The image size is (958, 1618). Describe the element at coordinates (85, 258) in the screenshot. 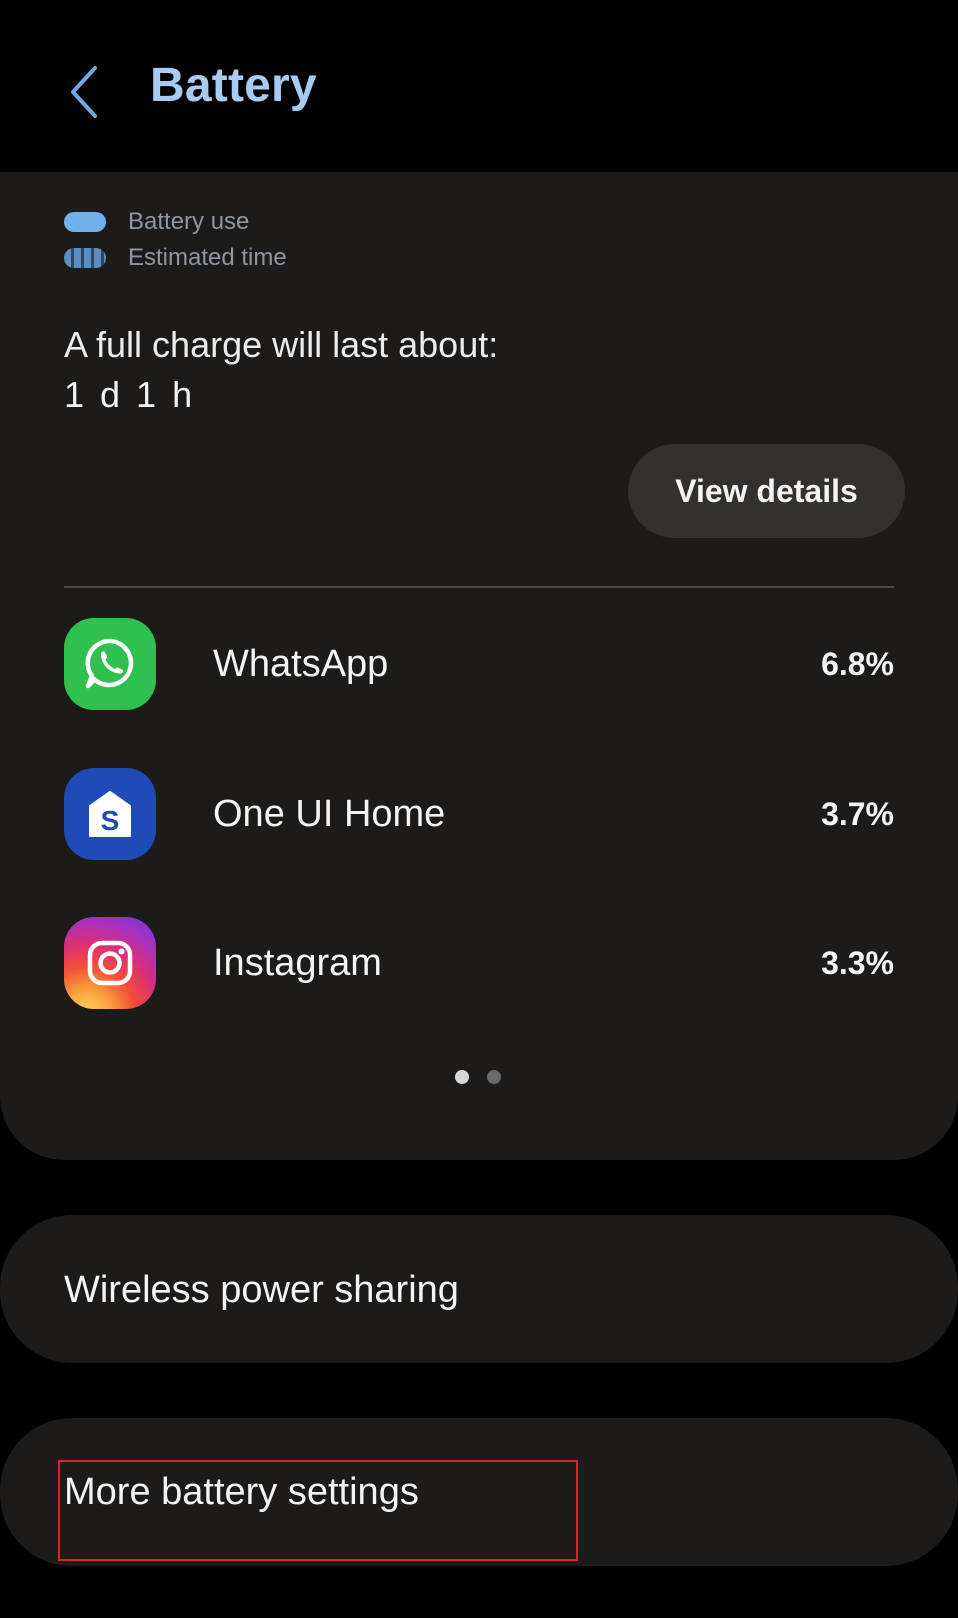

I see `legend-swatch-striped` at that location.